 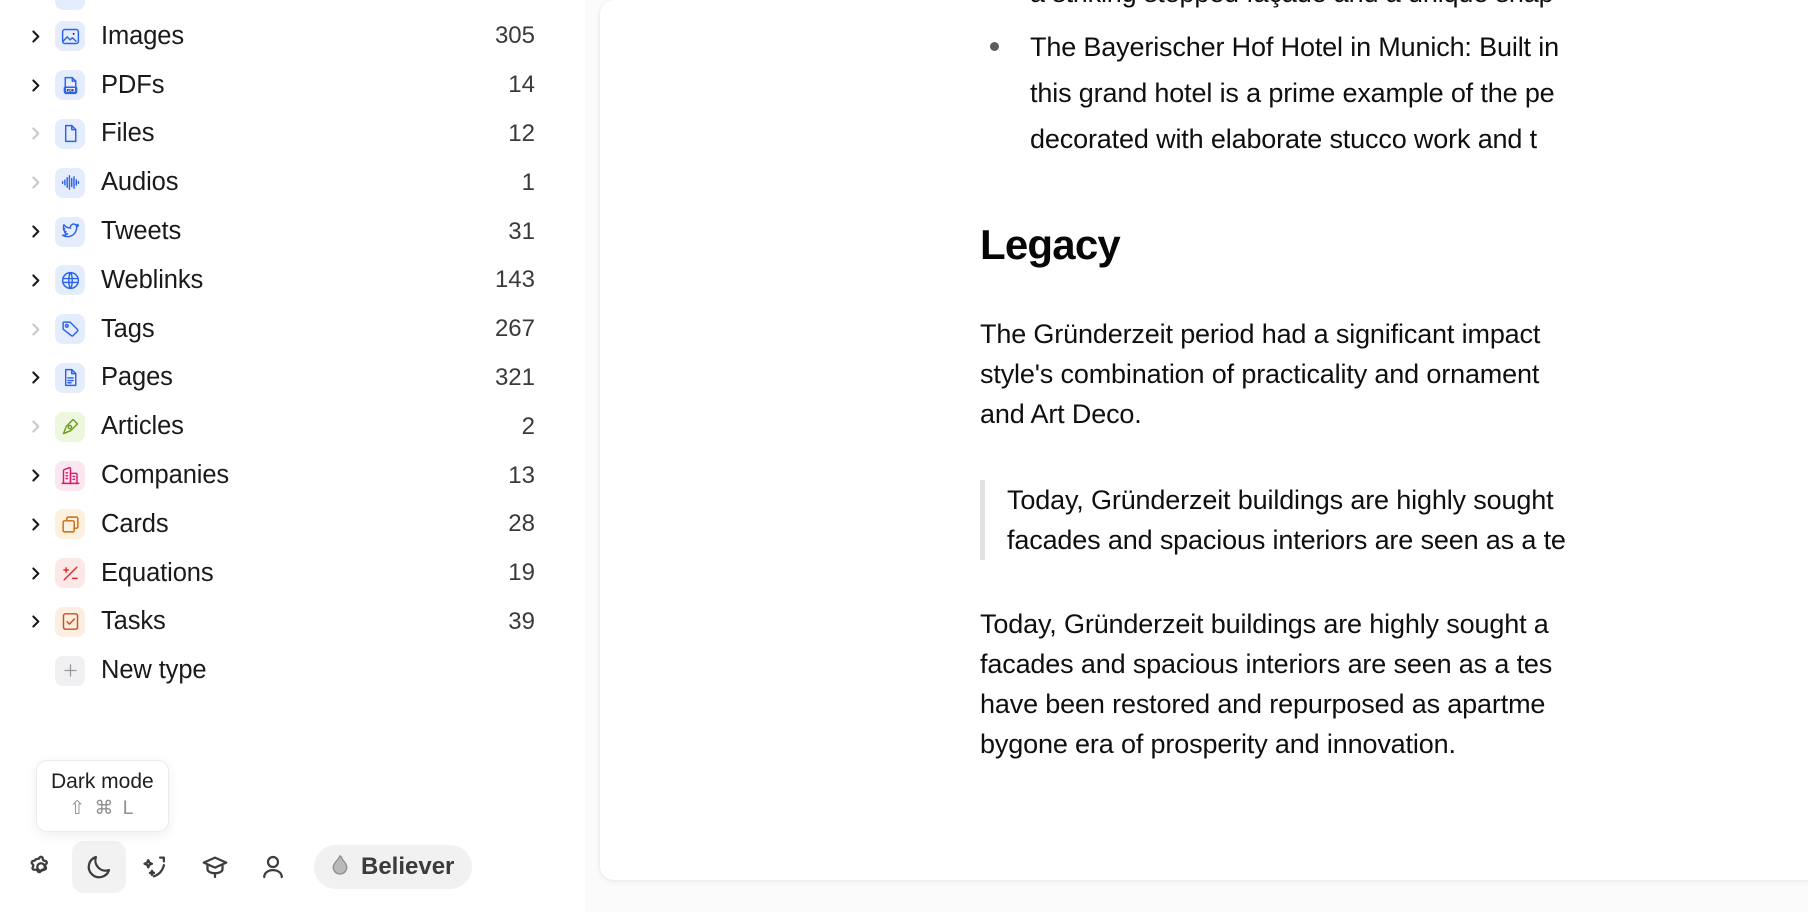 What do you see at coordinates (521, 524) in the screenshot?
I see `sidebar-item-count: 28` at bounding box center [521, 524].